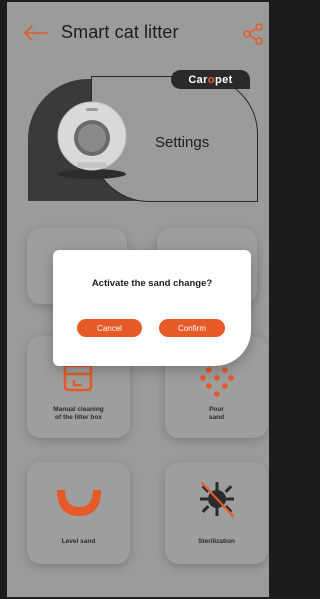 Image resolution: width=320 pixels, height=599 pixels. What do you see at coordinates (182, 142) in the screenshot?
I see `settings-link: Settings` at bounding box center [182, 142].